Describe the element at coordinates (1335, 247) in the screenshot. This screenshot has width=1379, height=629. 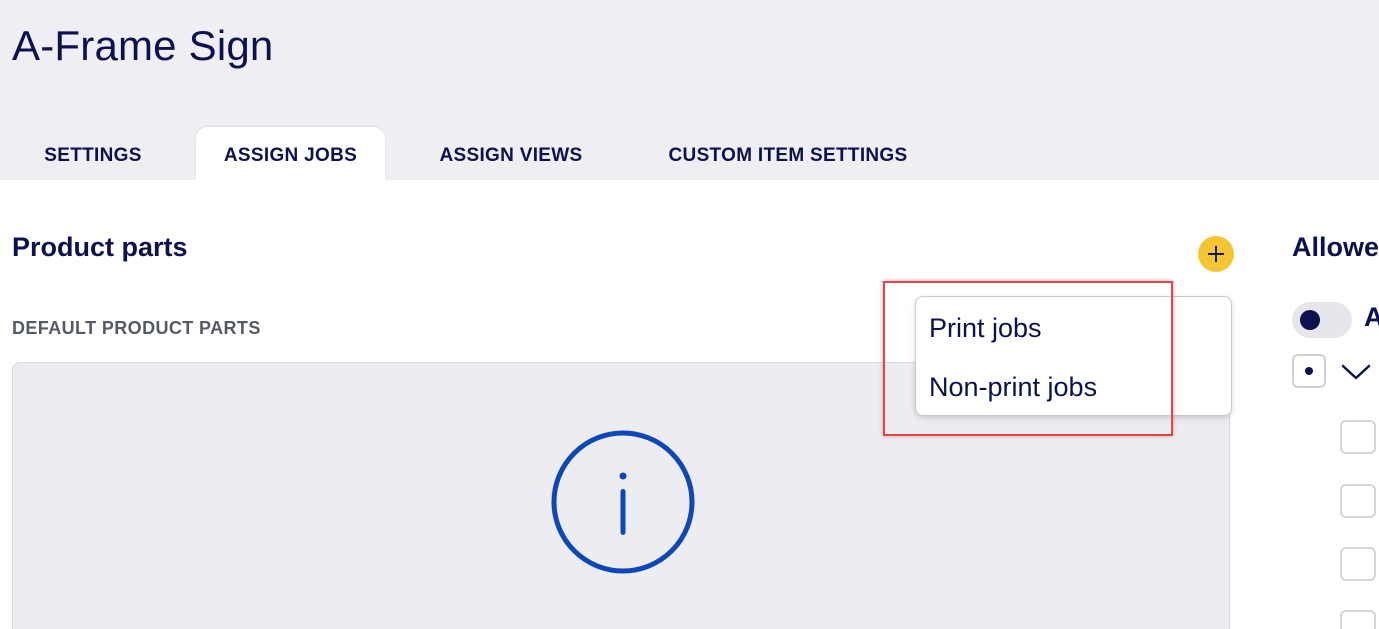
I see `allowed-section-title: Allowe` at that location.